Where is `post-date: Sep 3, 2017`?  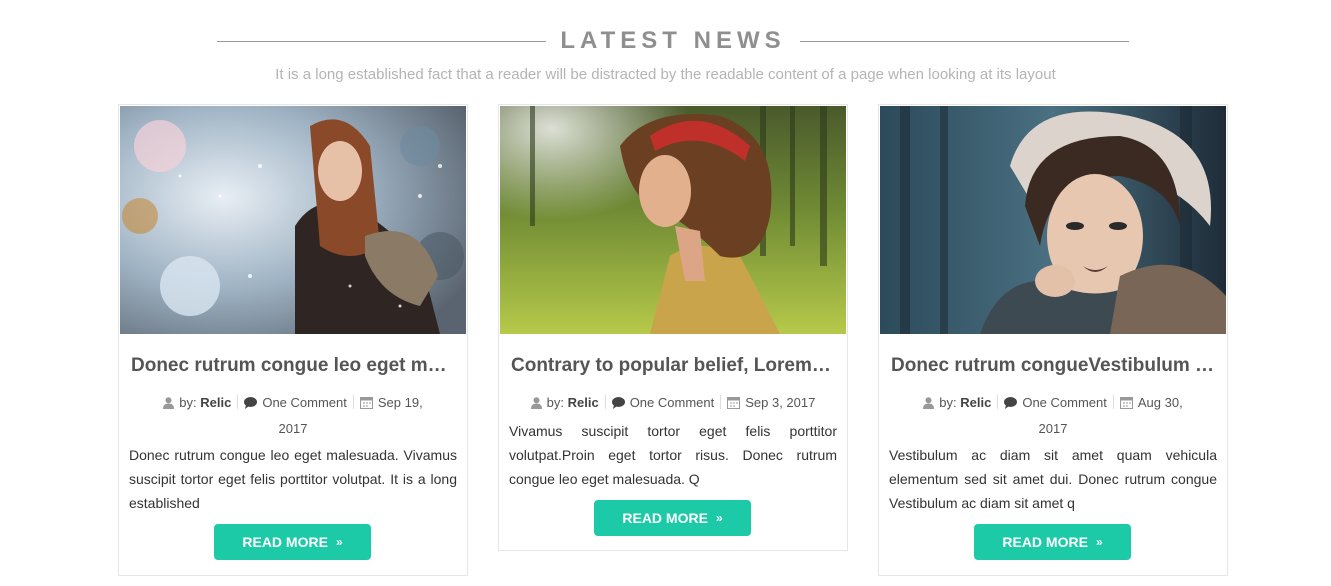 post-date: Sep 3, 2017 is located at coordinates (780, 402).